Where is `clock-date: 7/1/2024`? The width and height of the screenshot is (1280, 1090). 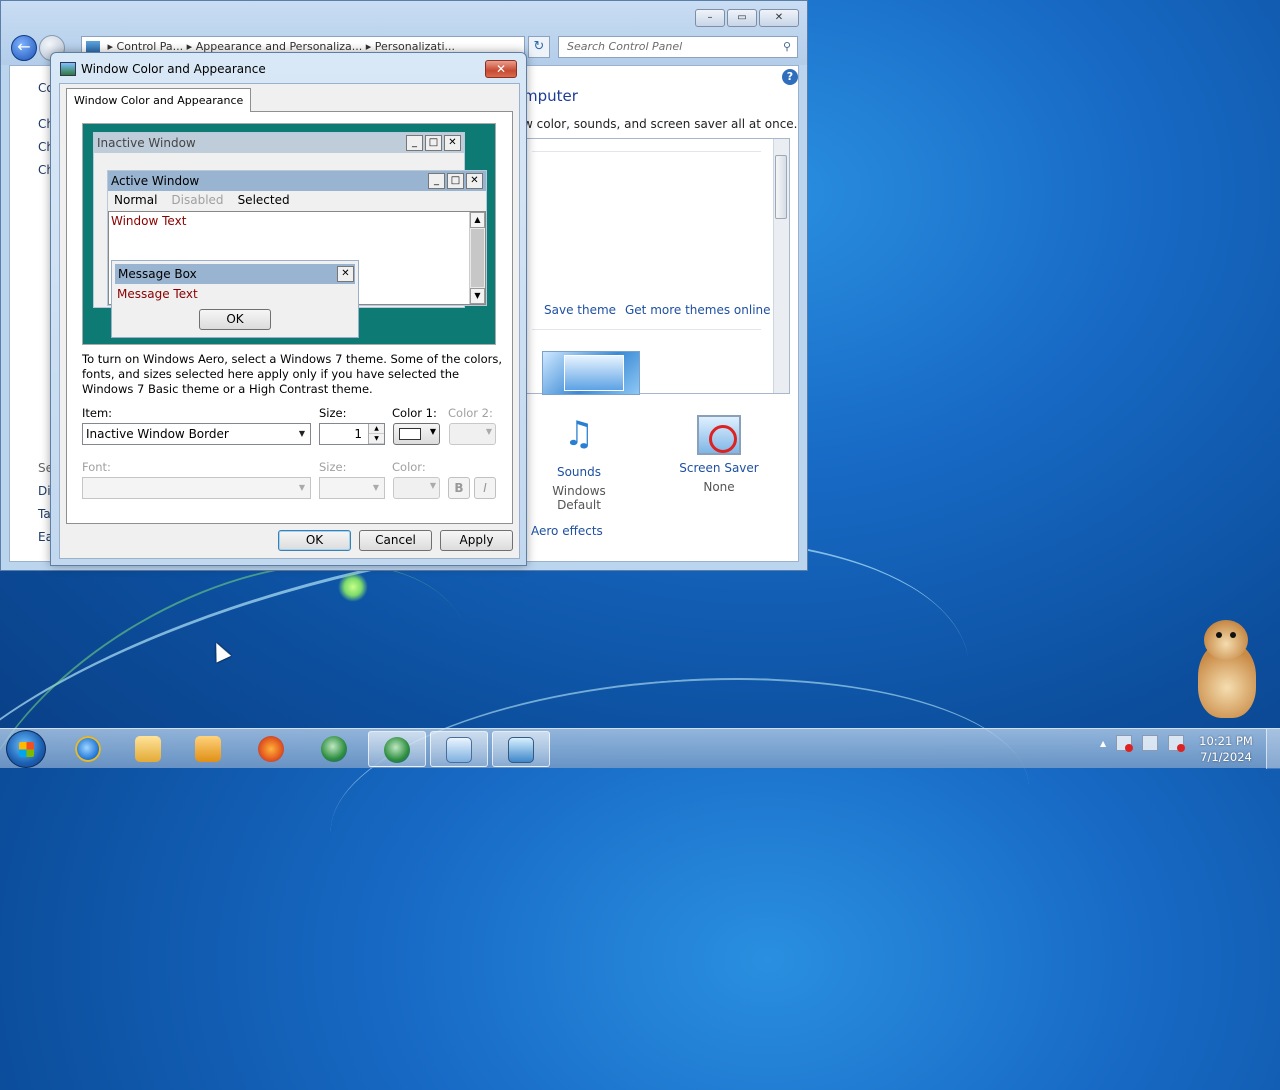
clock-date: 7/1/2024 is located at coordinates (1226, 757).